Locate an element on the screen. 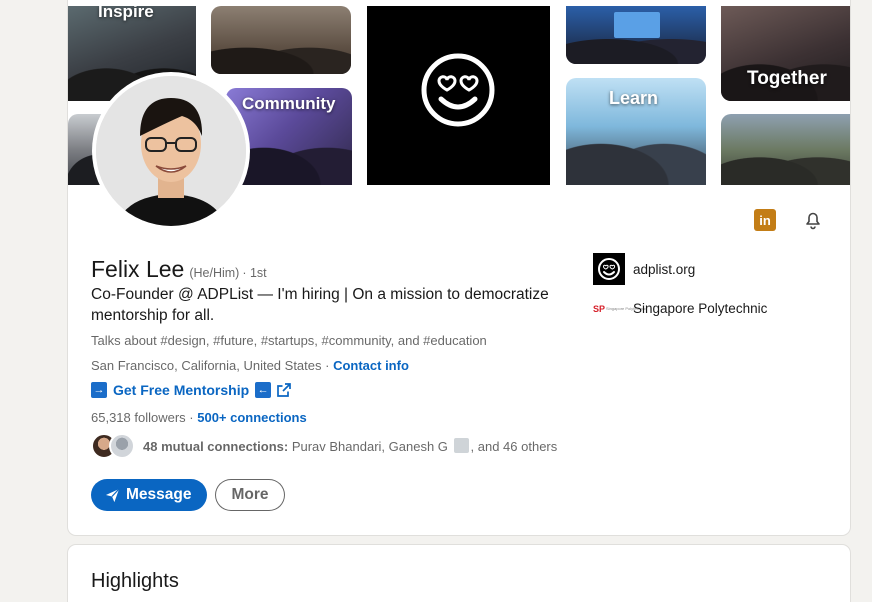 The width and height of the screenshot is (872, 602). profile-avatar is located at coordinates (171, 151).